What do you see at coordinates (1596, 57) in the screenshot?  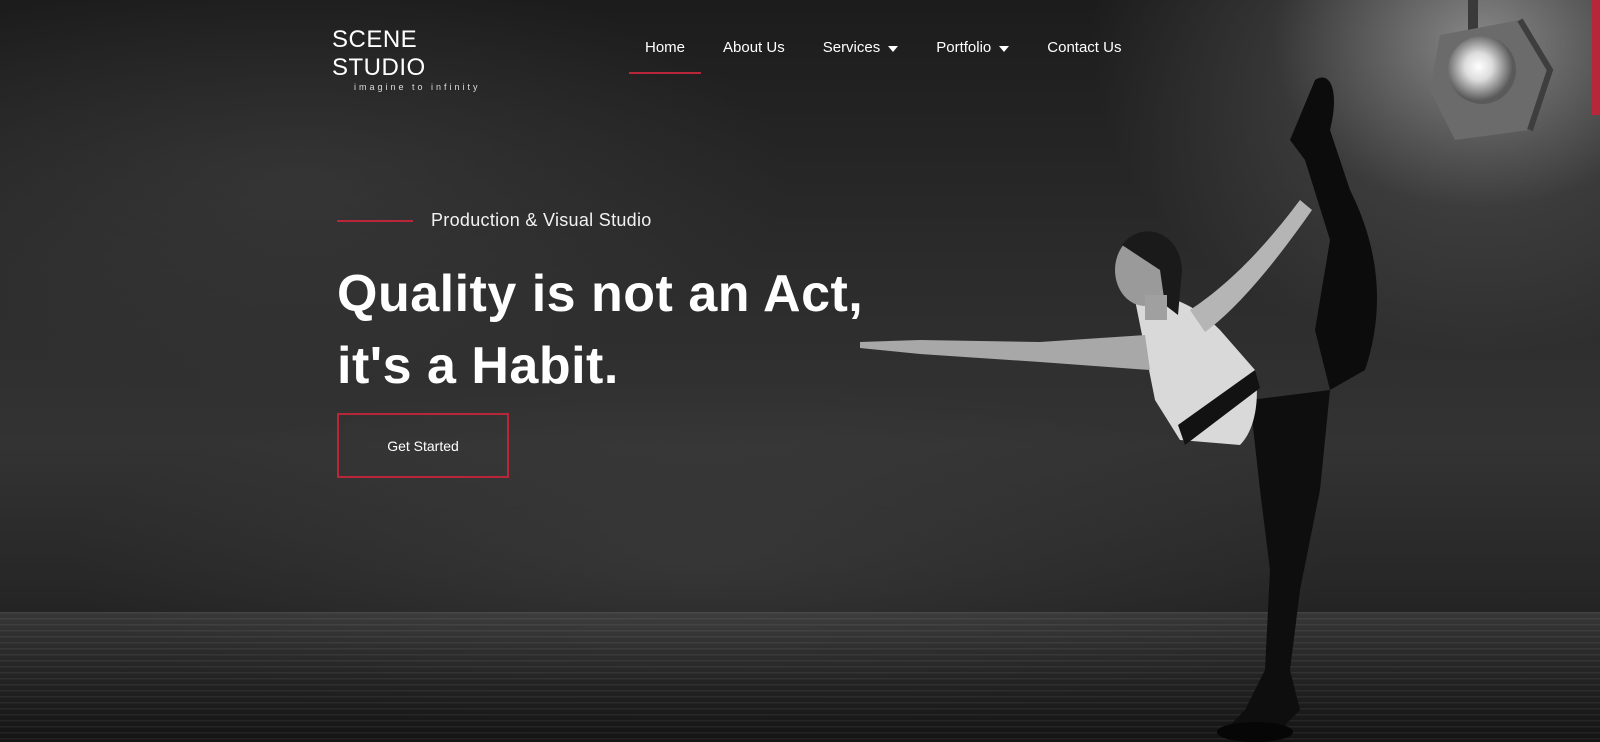 I see `scrollbar-thumb` at bounding box center [1596, 57].